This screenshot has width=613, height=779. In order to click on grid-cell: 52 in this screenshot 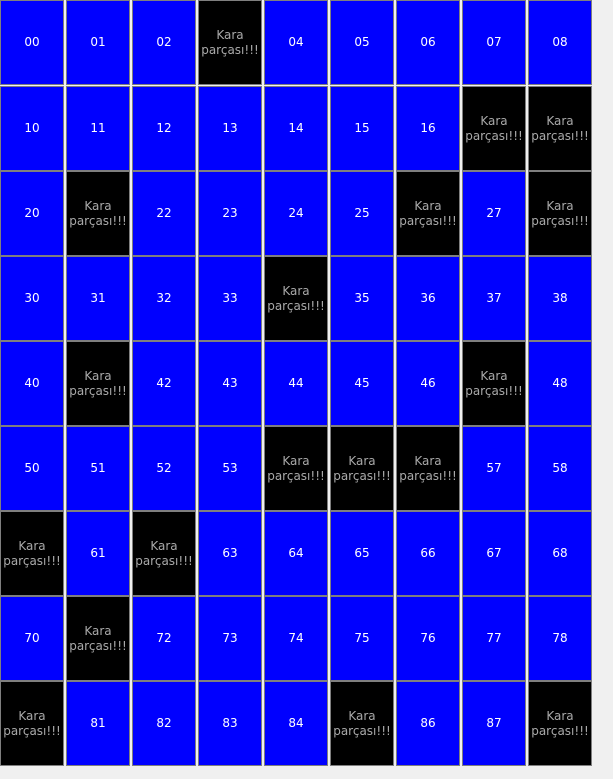, I will do `click(164, 468)`.